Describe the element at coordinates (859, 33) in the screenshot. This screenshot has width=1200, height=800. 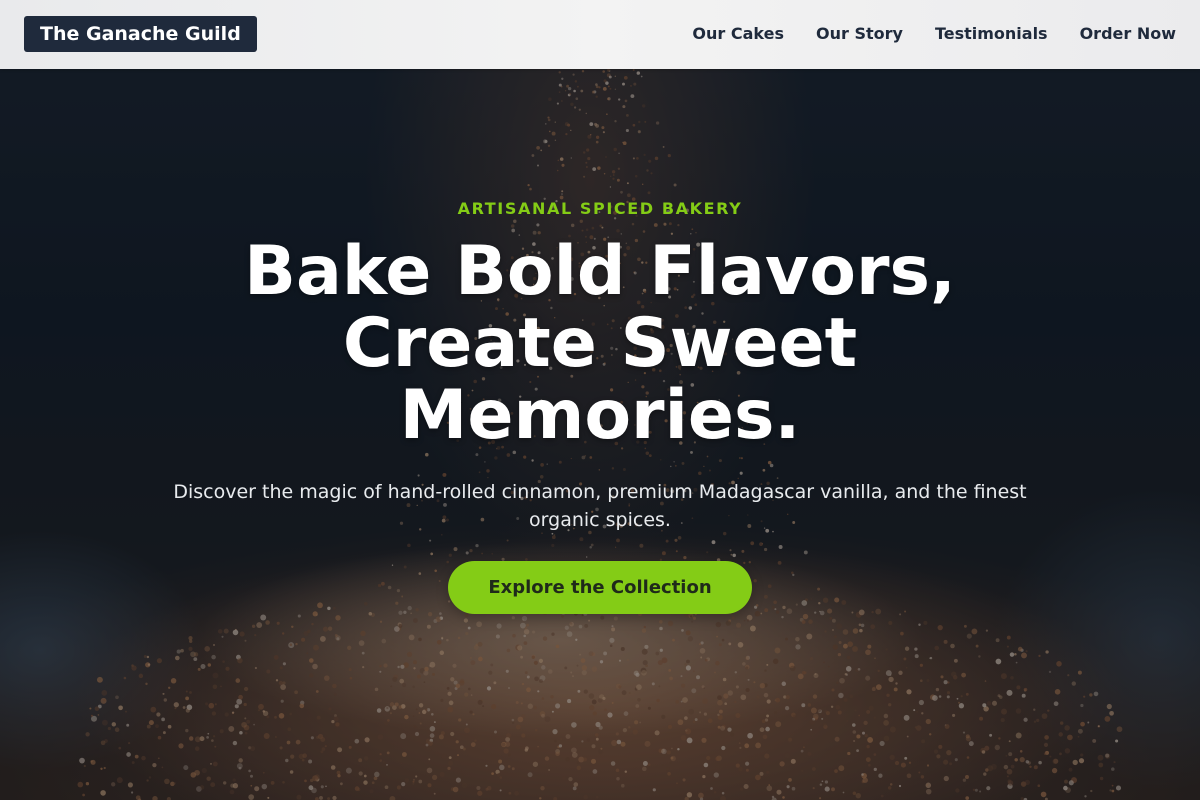
I see `nav-link-our-story: Our Story` at that location.